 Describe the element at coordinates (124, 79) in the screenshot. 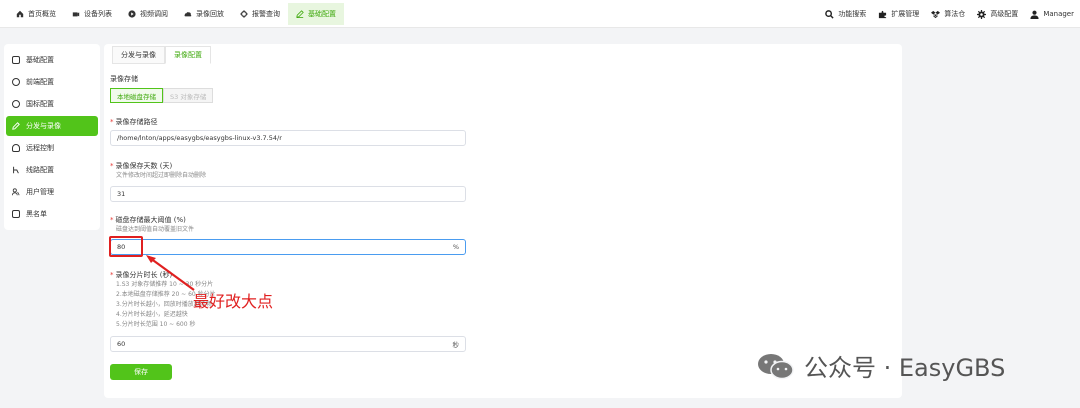

I see `storage-section-label: 录像存储` at that location.